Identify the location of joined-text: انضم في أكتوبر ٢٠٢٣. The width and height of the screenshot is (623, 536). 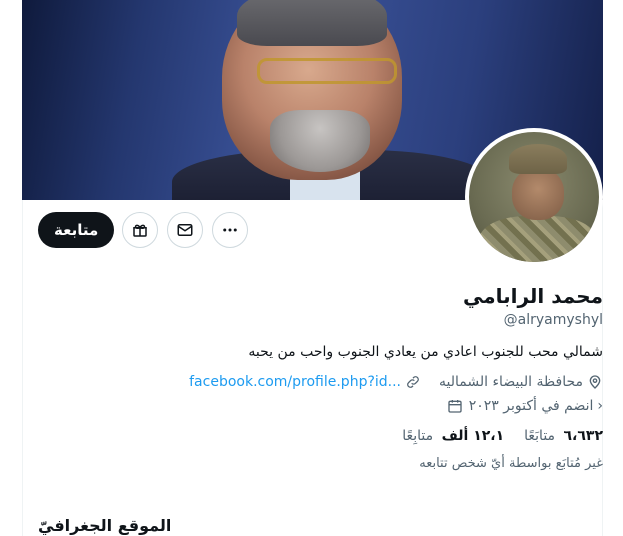
(531, 406).